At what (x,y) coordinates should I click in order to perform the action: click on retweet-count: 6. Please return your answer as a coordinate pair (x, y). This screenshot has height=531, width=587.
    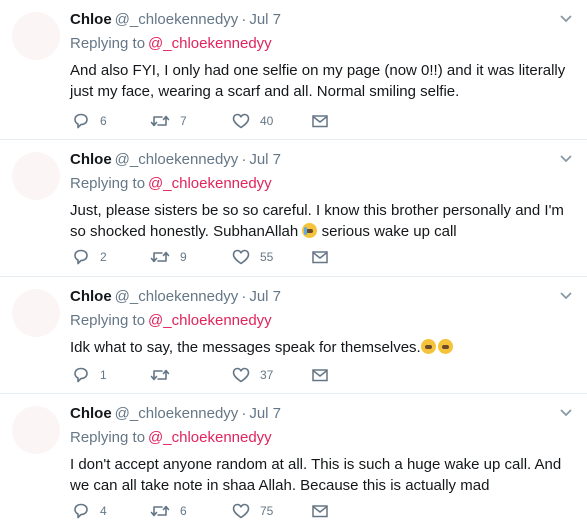
    Looking at the image, I should click on (183, 511).